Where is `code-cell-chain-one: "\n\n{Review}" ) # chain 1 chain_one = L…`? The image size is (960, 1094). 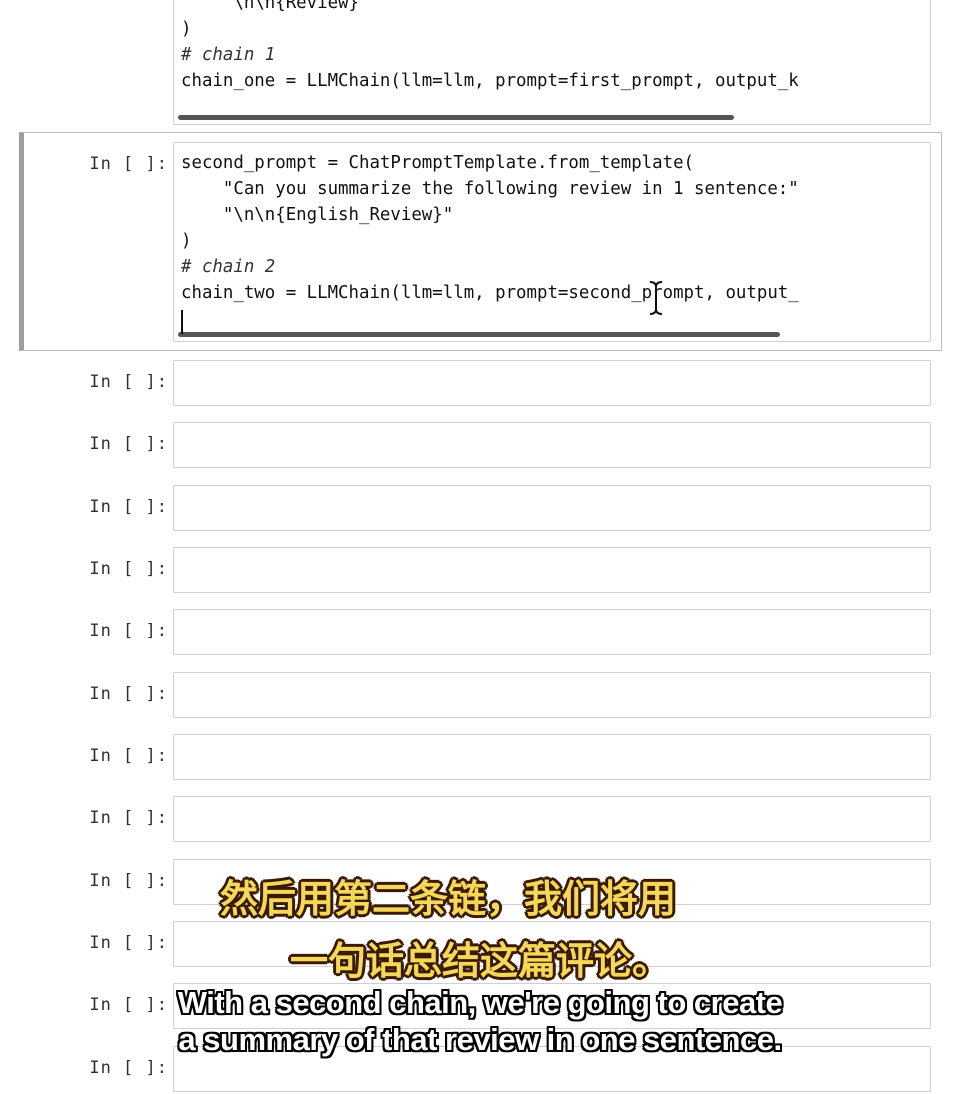 code-cell-chain-one: "\n\n{Review}" ) # chain 1 chain_one = L… is located at coordinates (480, 62).